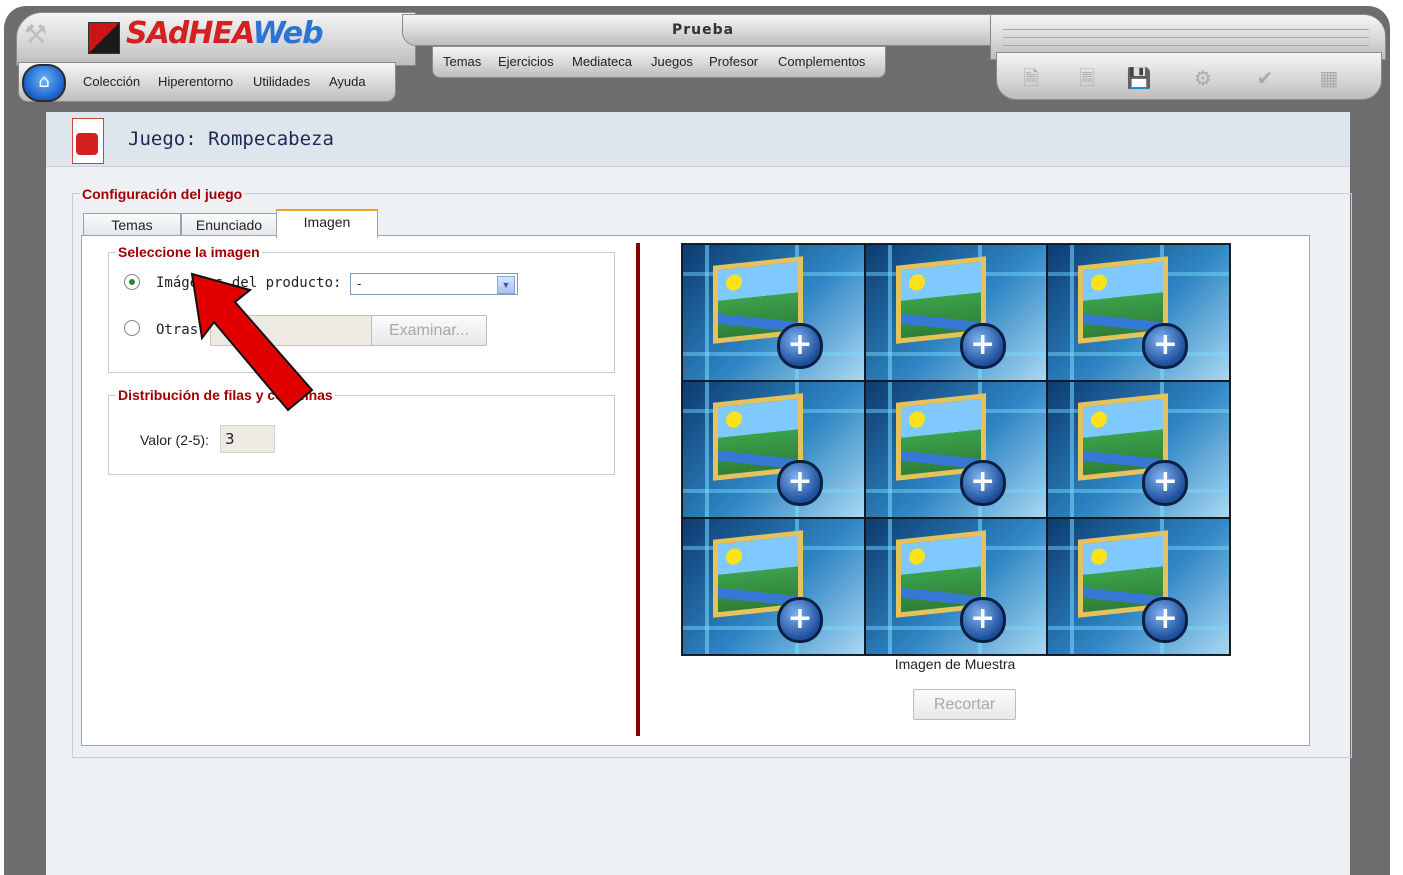 The width and height of the screenshot is (1403, 875). I want to click on tab-enunciado: Enunciado, so click(229, 224).